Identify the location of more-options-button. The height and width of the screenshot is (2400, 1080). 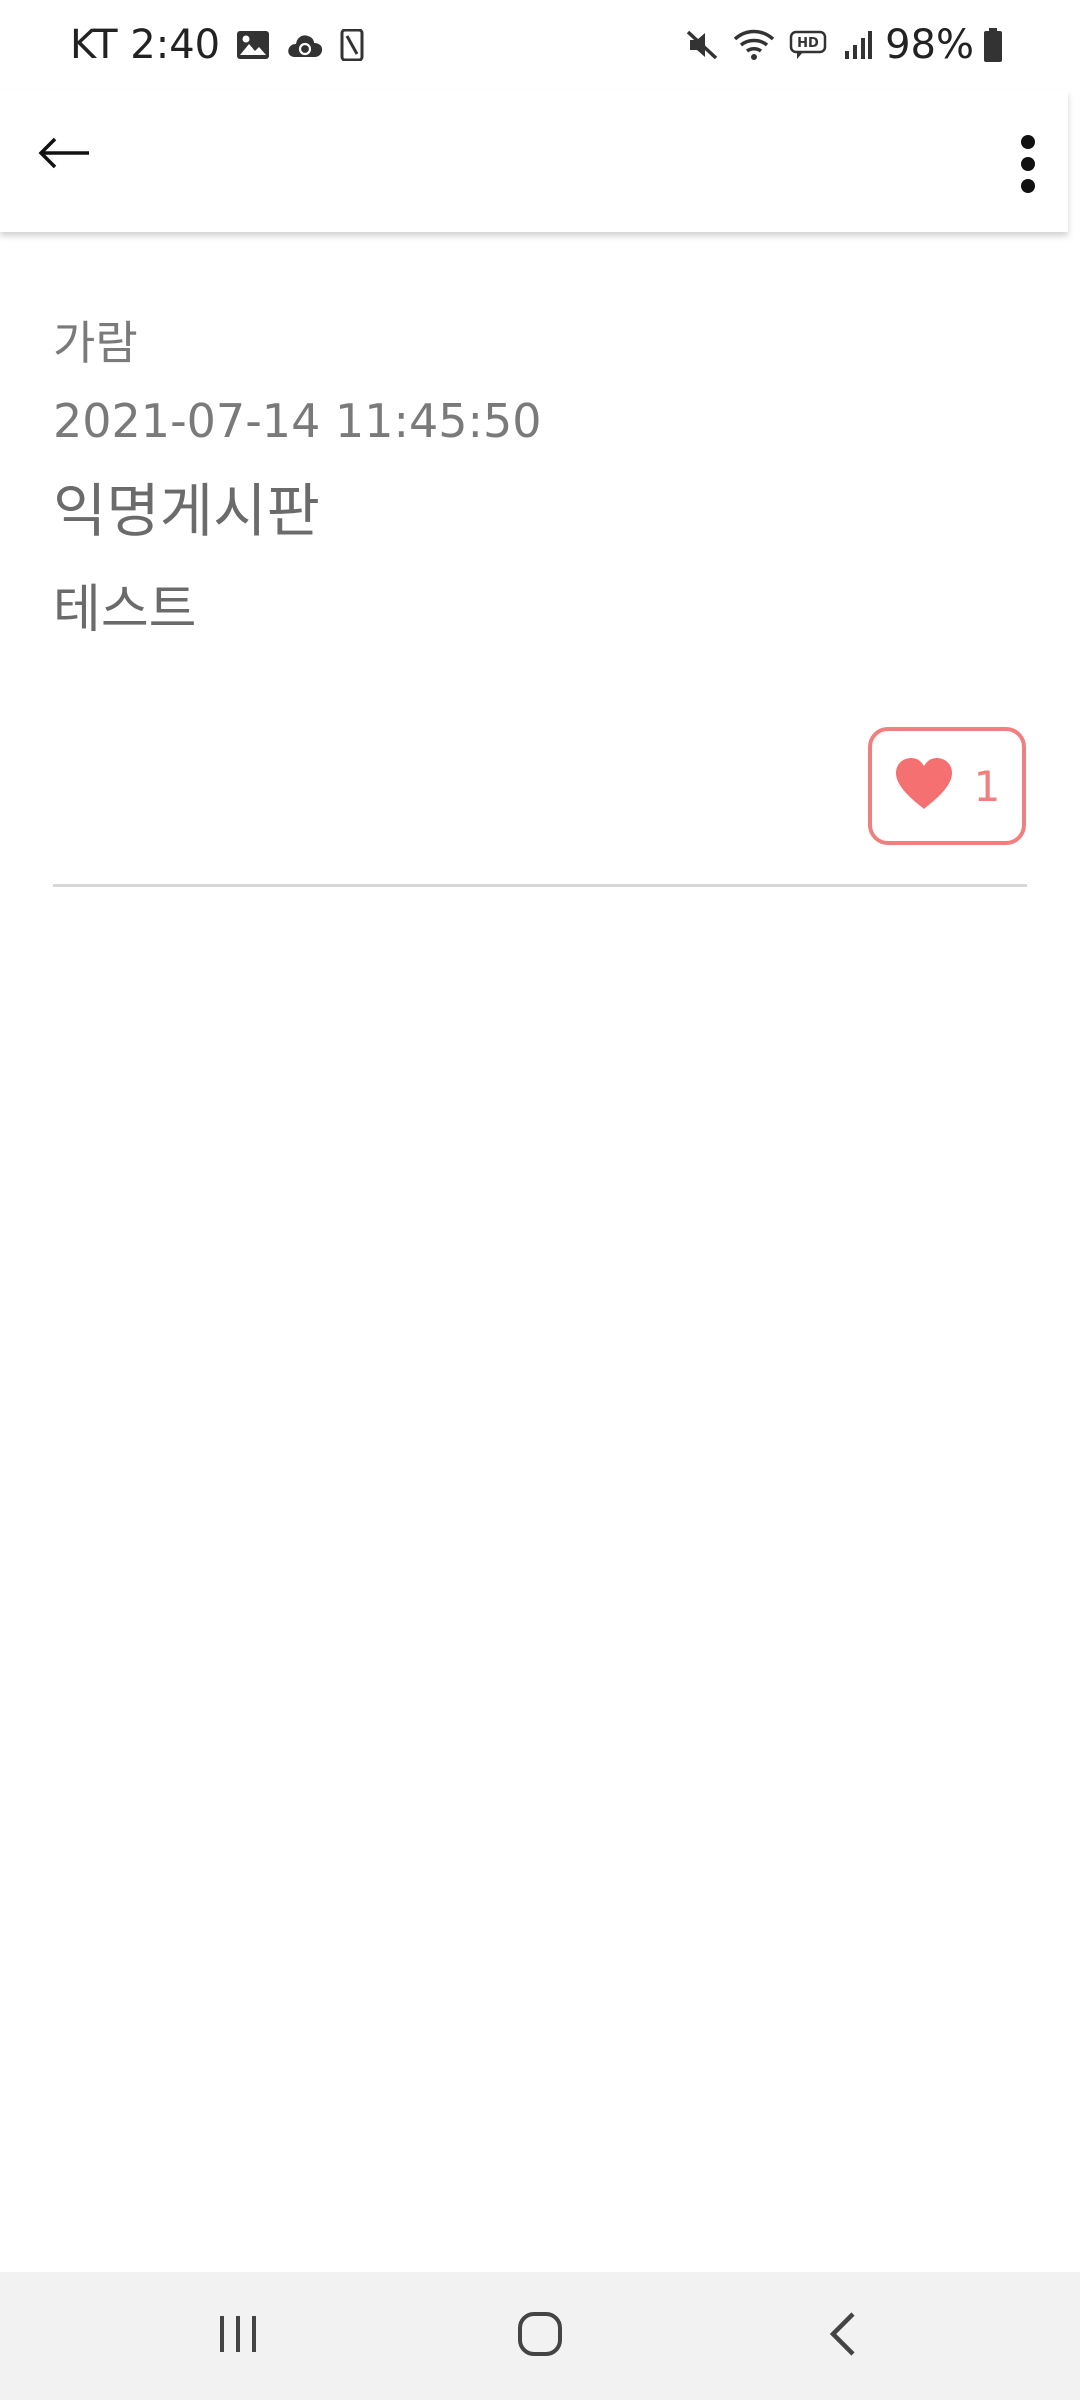
(1028, 166).